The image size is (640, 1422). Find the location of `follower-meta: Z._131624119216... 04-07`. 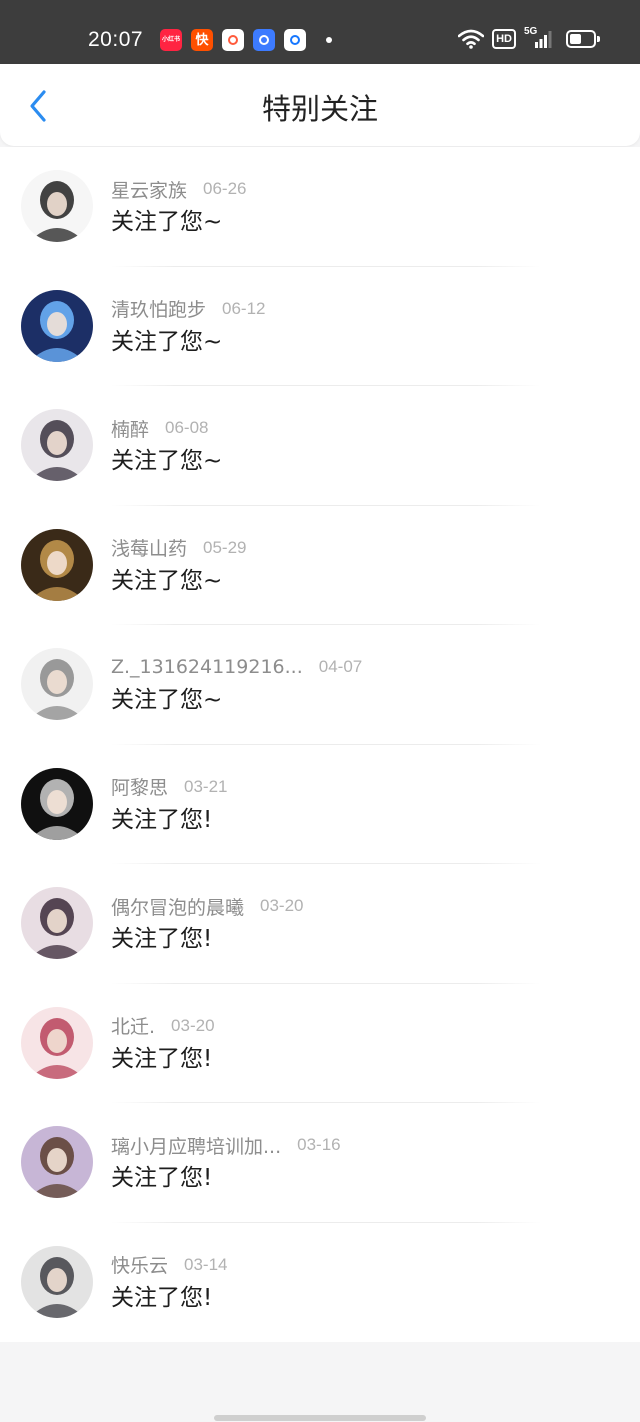

follower-meta: Z._131624119216... 04-07 is located at coordinates (236, 667).